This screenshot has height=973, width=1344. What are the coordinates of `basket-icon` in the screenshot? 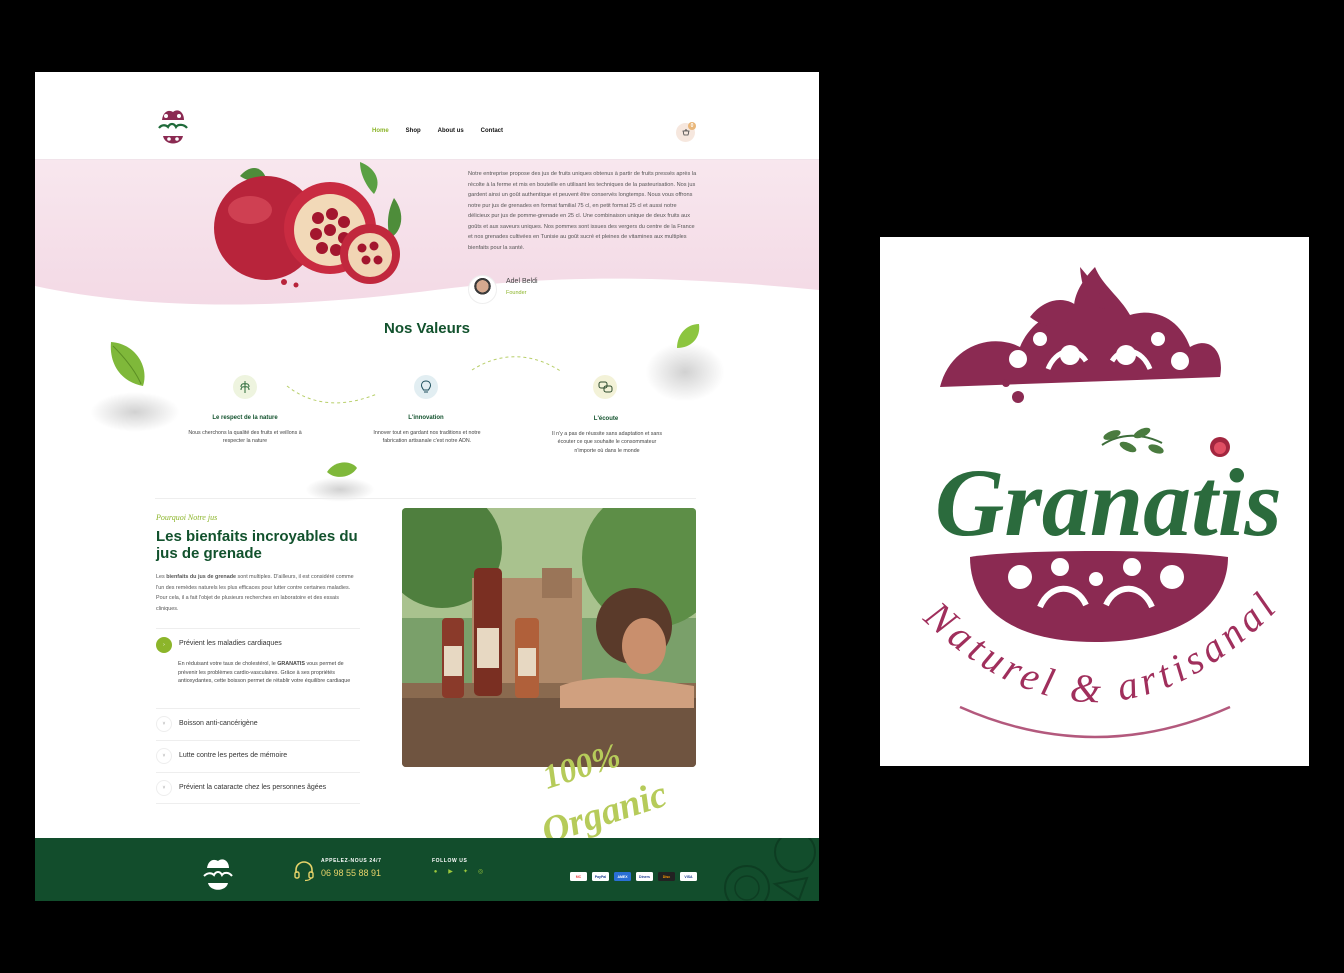 It's located at (685, 132).